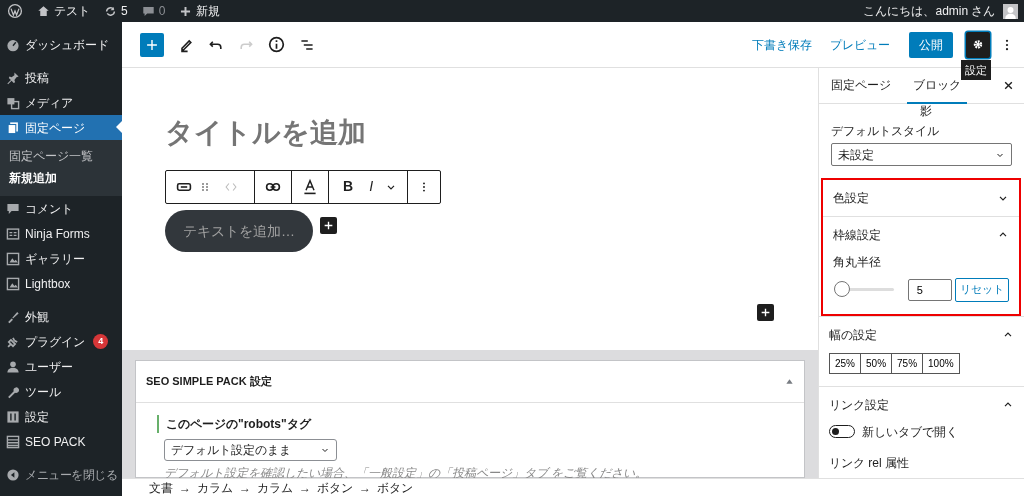  I want to click on count-badge: 4, so click(101, 341).